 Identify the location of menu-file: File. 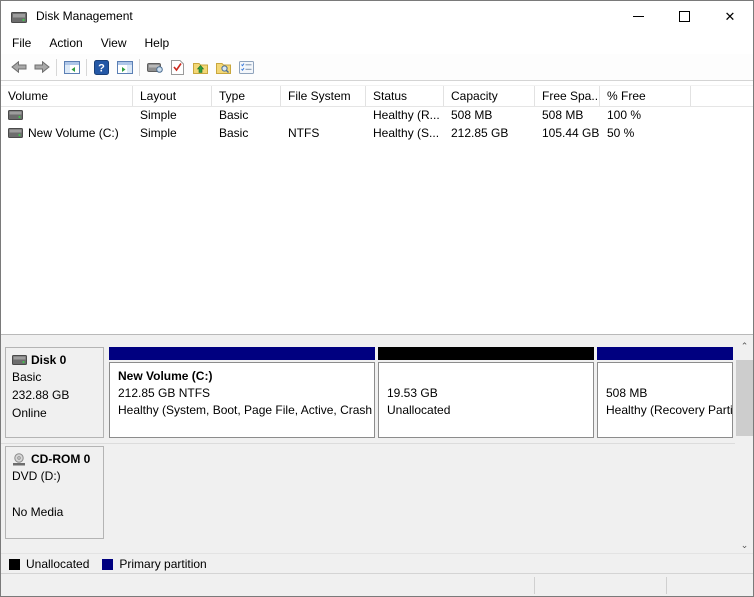
(21, 43).